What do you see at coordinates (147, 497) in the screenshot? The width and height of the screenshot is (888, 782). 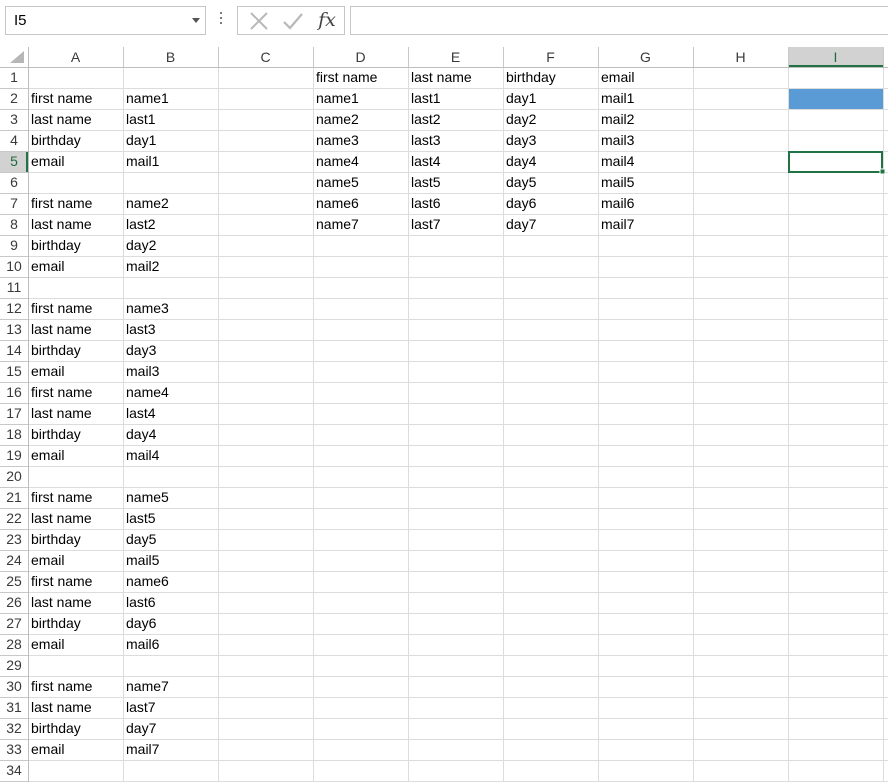 I see `cell-b21: name5` at bounding box center [147, 497].